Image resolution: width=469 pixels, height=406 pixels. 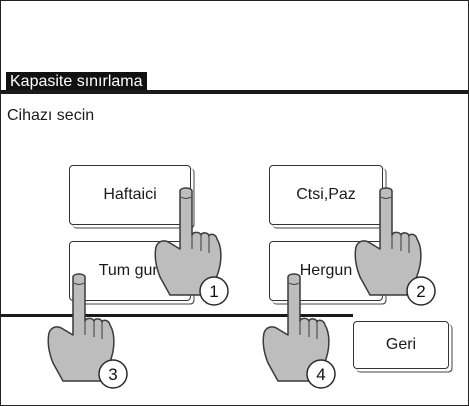 What do you see at coordinates (177, 315) in the screenshot?
I see `footer-divider` at bounding box center [177, 315].